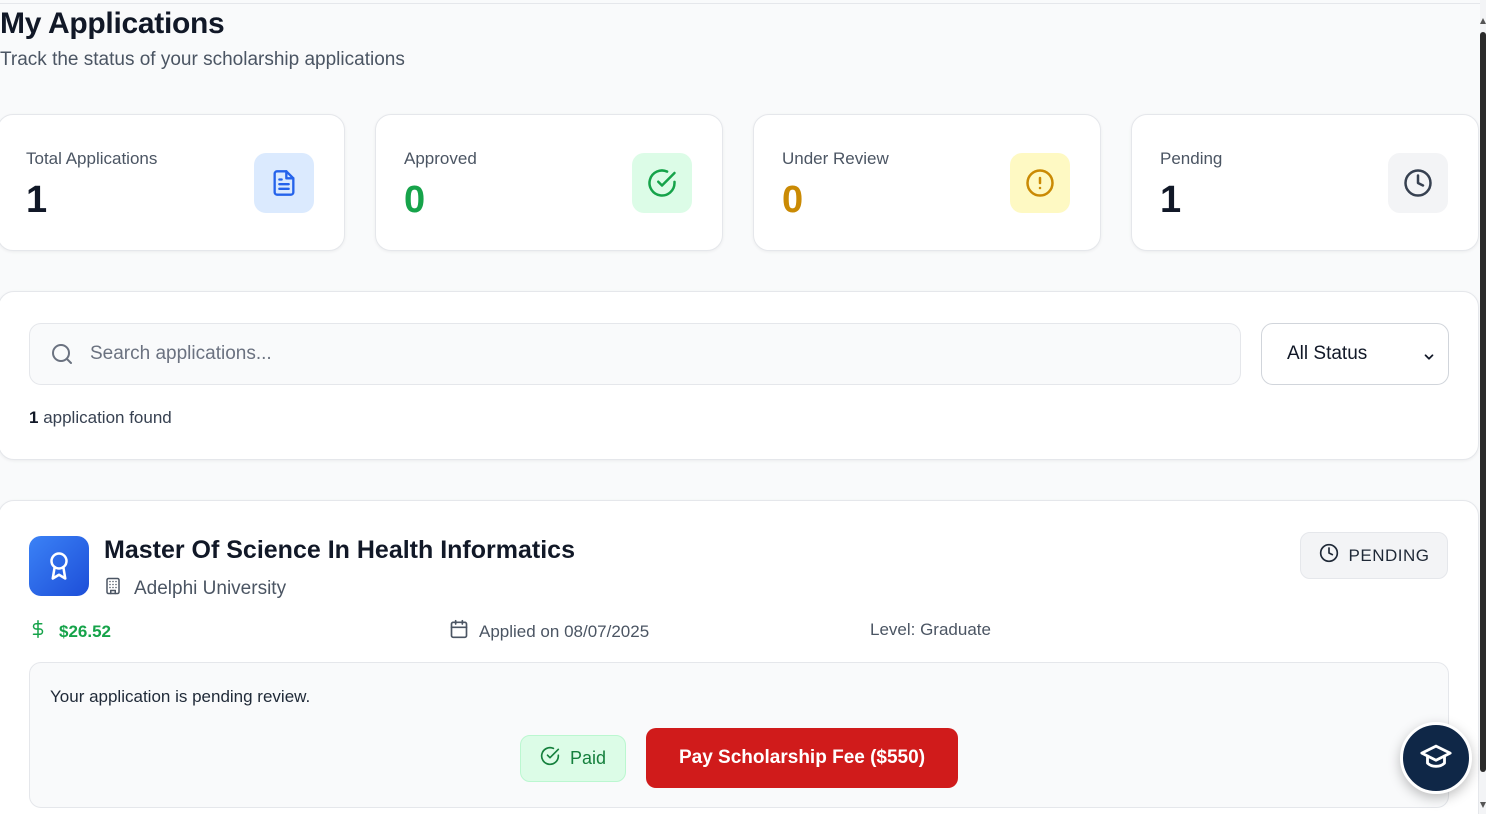  Describe the element at coordinates (85, 631) in the screenshot. I see `amount-value: $26.52` at that location.